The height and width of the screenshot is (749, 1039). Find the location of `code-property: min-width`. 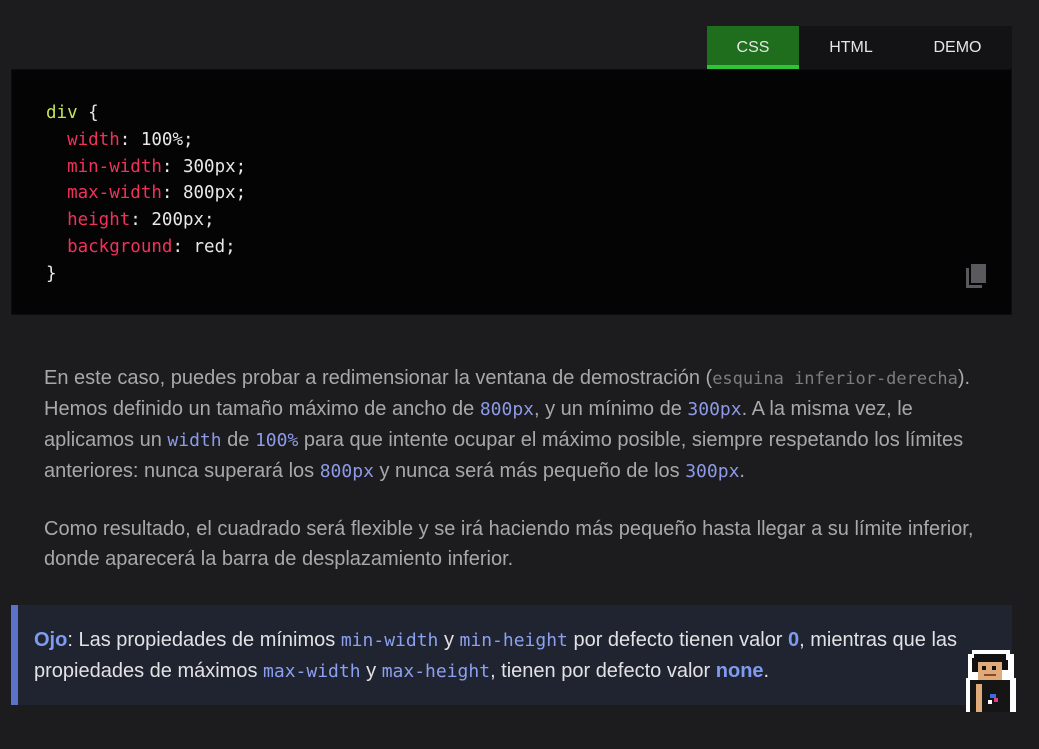

code-property: min-width is located at coordinates (114, 166).